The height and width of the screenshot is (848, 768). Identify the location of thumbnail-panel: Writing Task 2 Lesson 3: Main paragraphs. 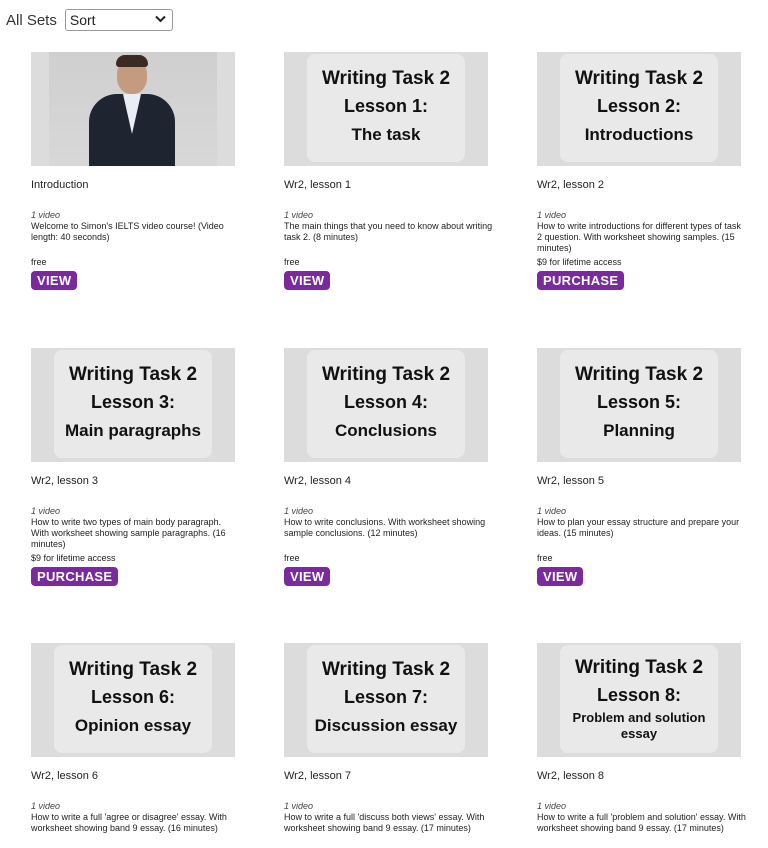
(133, 404).